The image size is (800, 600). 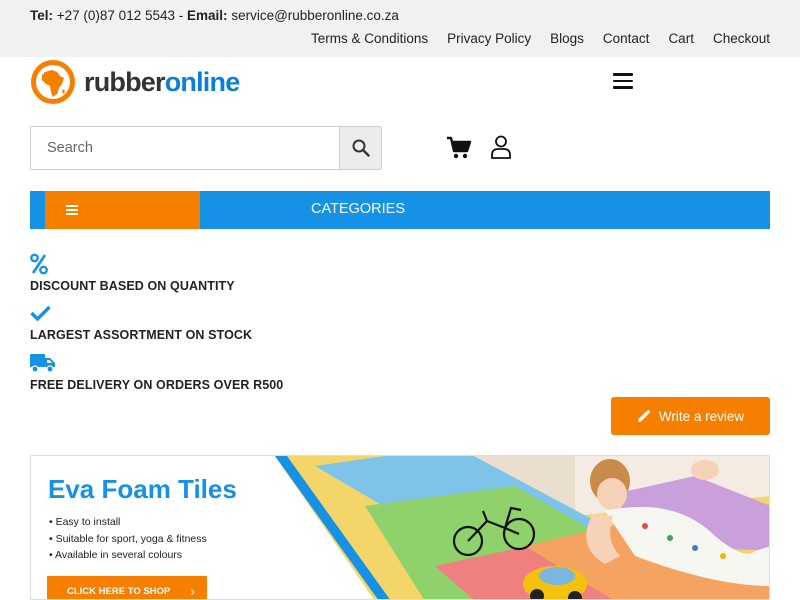 What do you see at coordinates (459, 148) in the screenshot?
I see `cart-icon` at bounding box center [459, 148].